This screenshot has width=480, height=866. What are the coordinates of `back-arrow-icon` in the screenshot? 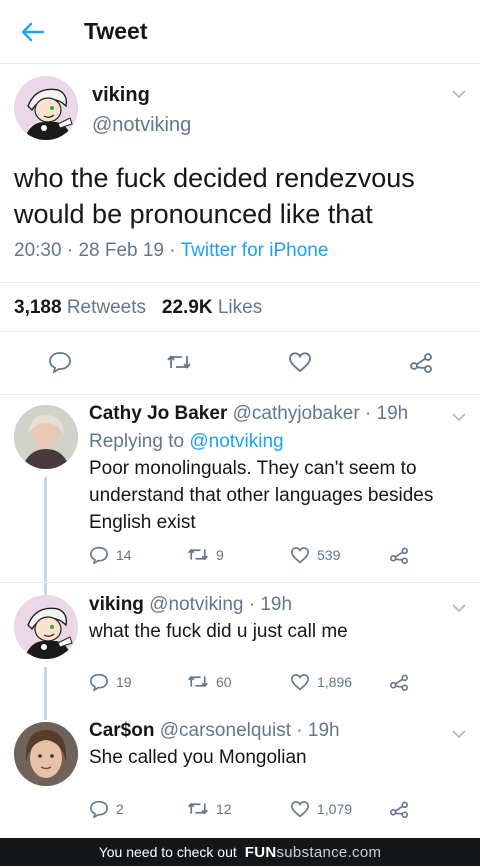 It's located at (33, 32).